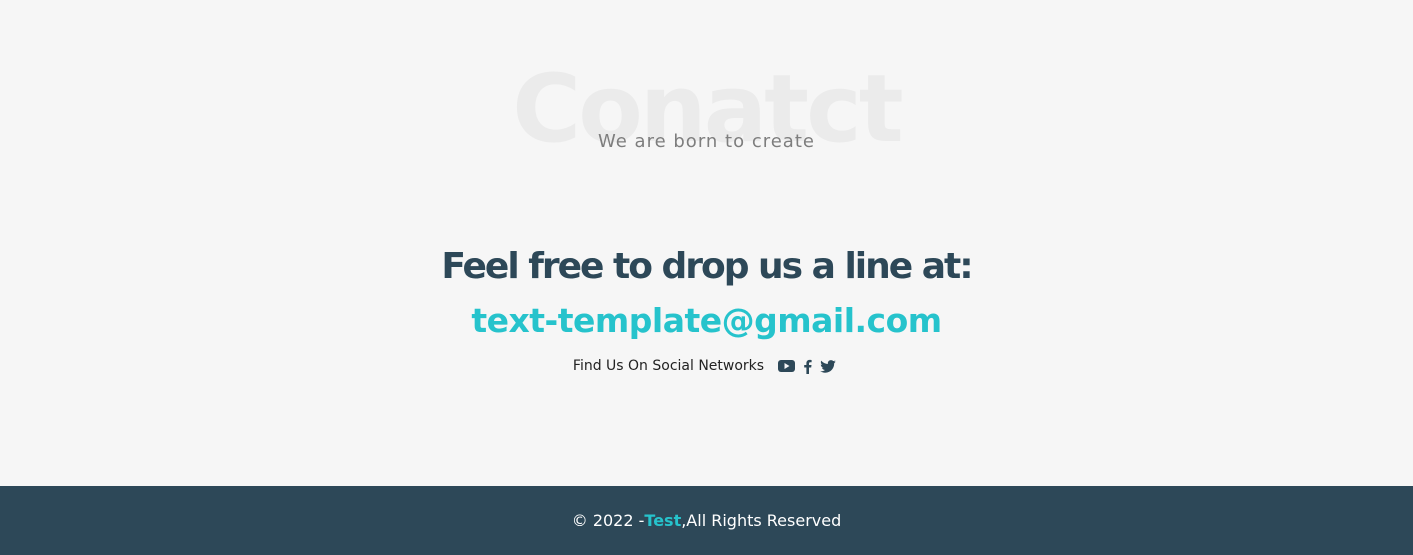 Image resolution: width=1413 pixels, height=555 pixels. Describe the element at coordinates (668, 366) in the screenshot. I see `social-label: Find Us On Social Networks` at that location.